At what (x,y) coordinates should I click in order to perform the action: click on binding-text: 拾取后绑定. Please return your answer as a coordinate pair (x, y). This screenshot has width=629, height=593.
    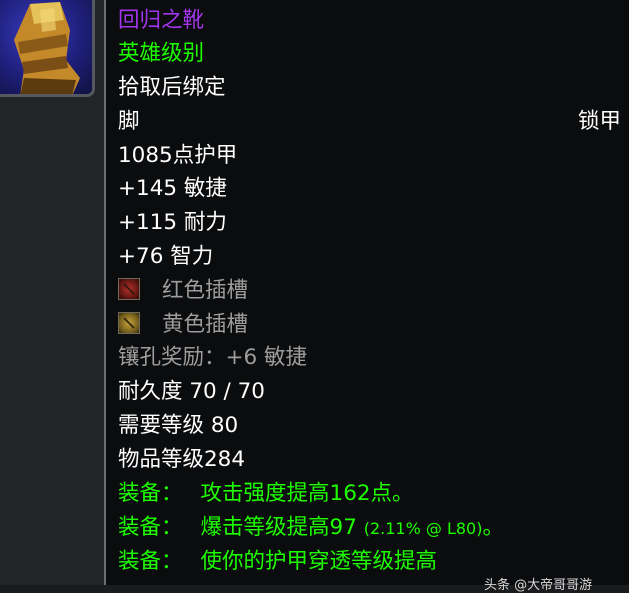
    Looking at the image, I should click on (172, 87).